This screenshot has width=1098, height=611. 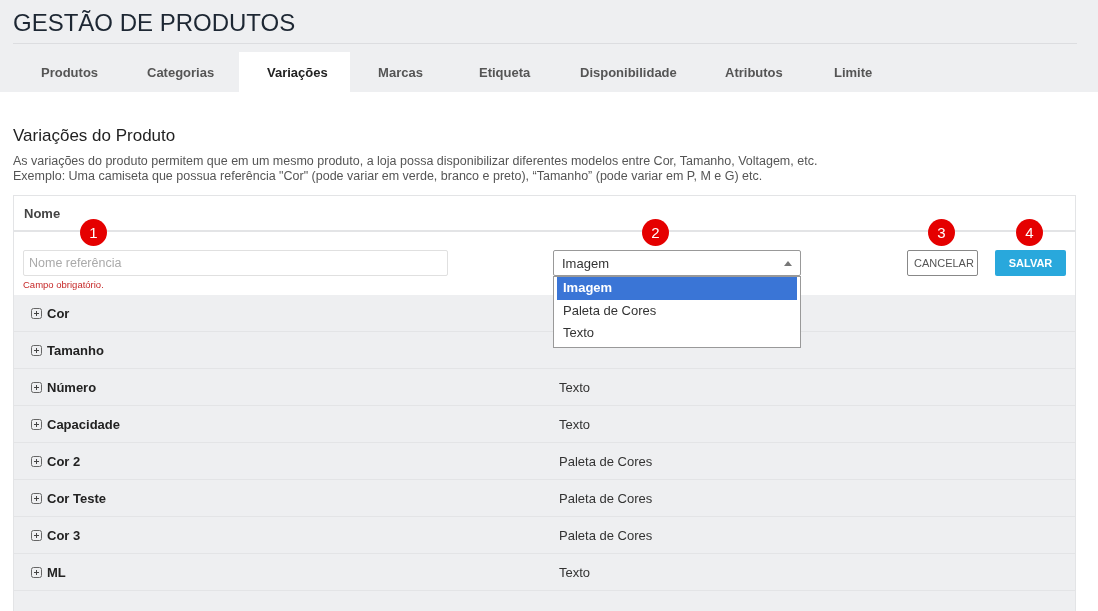 I want to click on tab: Produtos, so click(x=66, y=72).